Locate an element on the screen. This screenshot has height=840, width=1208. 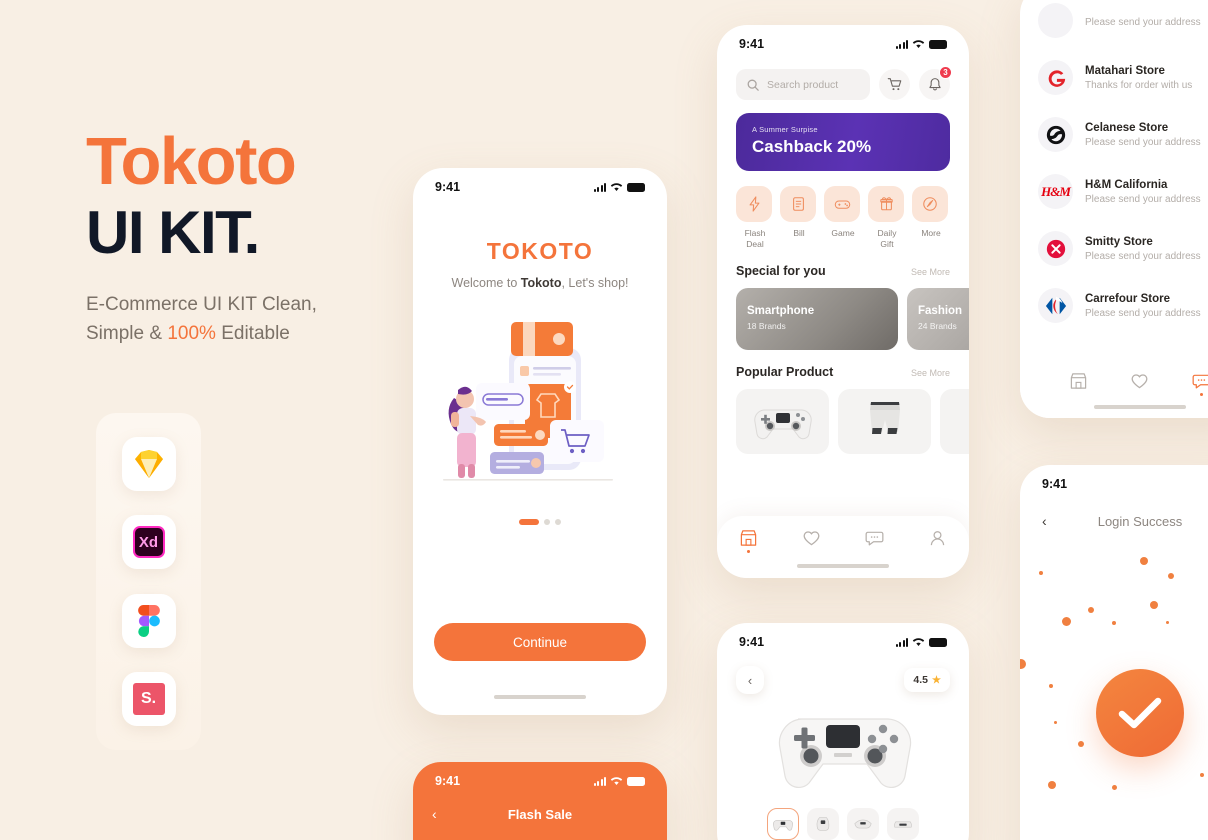
product-detail-topbar: ‹ 4.5 ★ is located at coordinates (843, 673).